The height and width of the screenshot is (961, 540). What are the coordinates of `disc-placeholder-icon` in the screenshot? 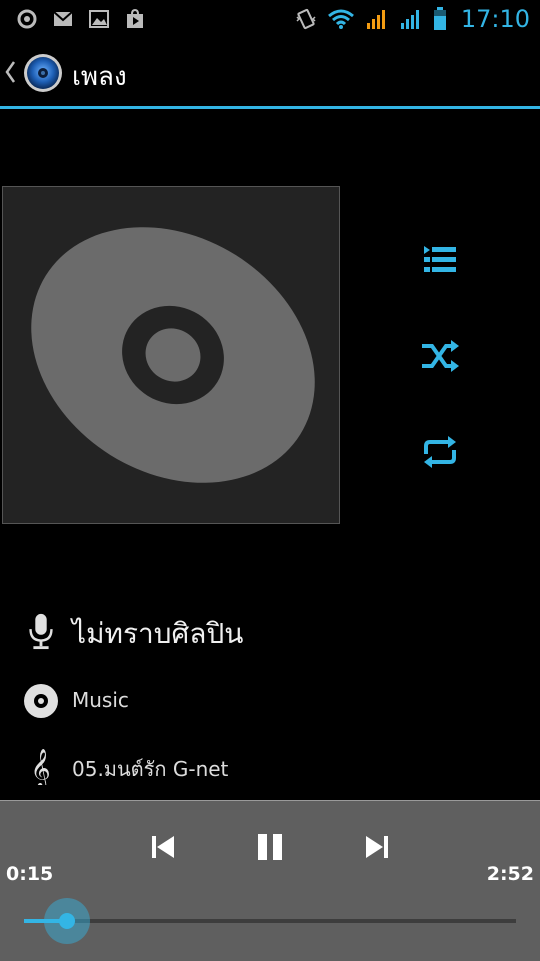 It's located at (173, 355).